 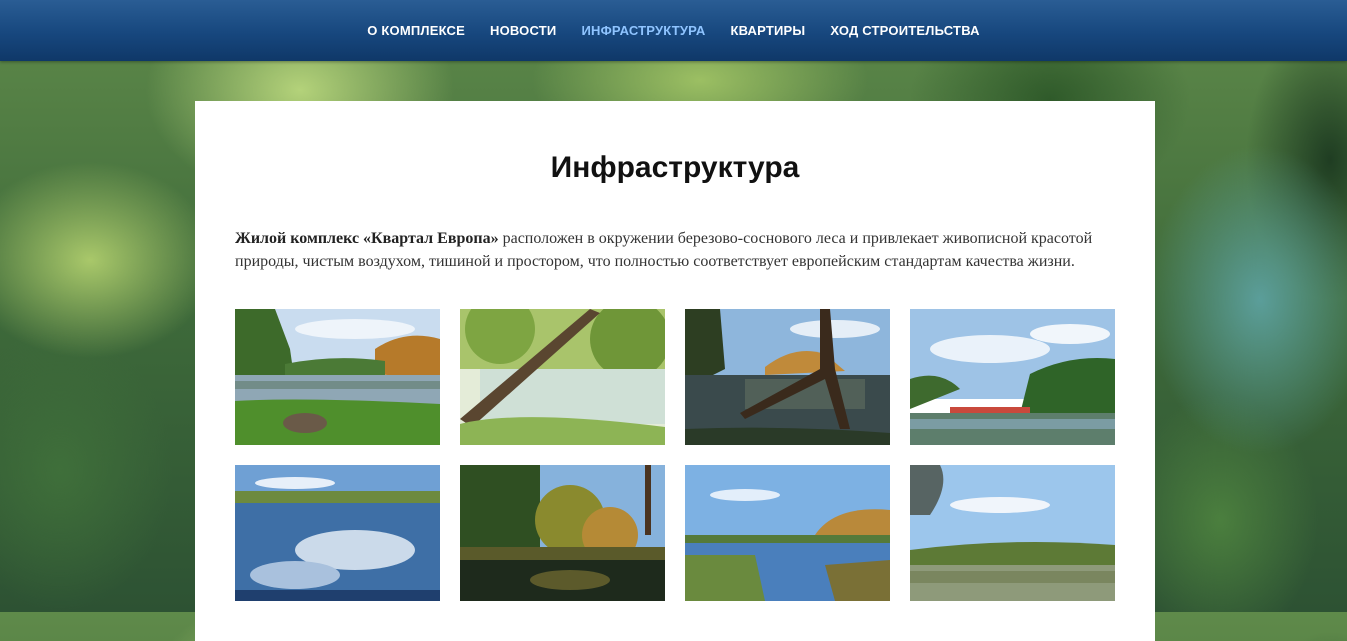 I want to click on nav-item-about: О КОМПЛЕКСЕ, so click(x=416, y=30).